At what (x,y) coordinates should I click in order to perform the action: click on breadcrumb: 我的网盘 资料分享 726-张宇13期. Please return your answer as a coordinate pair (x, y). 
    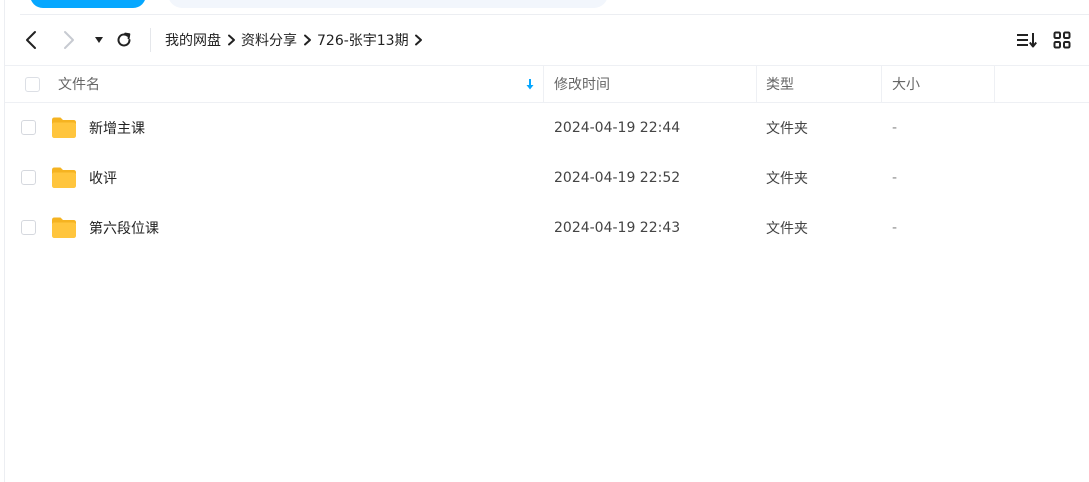
    Looking at the image, I should click on (297, 40).